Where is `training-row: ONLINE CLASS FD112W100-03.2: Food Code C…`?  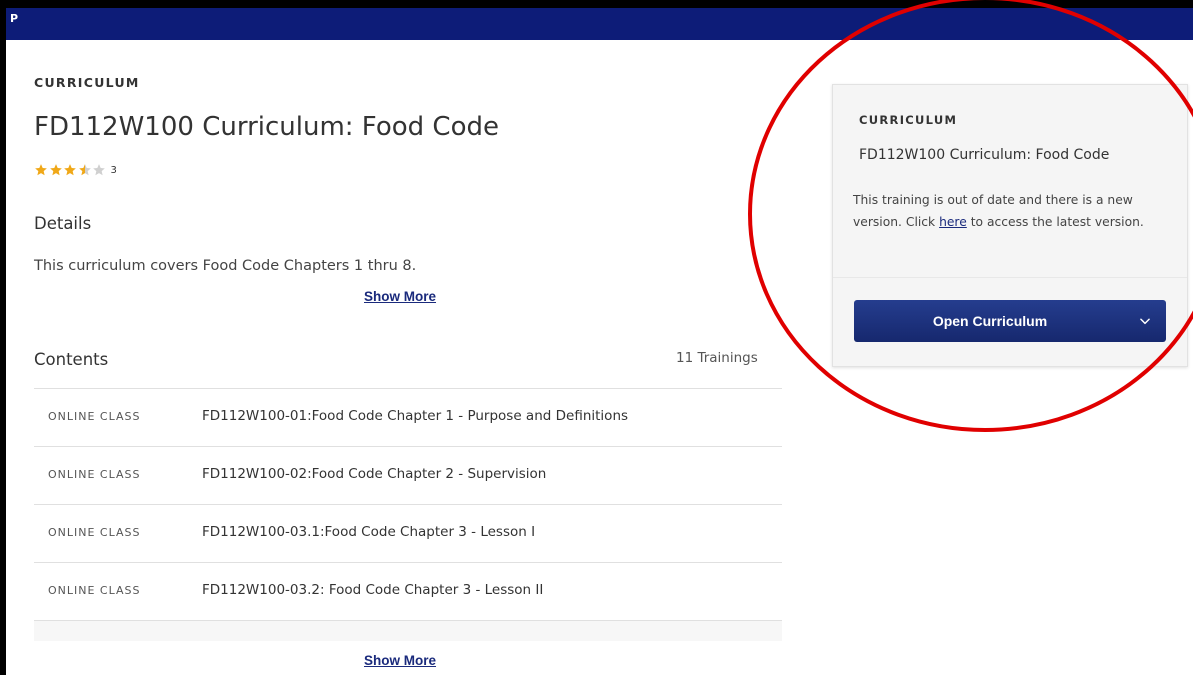 training-row: ONLINE CLASS FD112W100-03.2: Food Code C… is located at coordinates (408, 591).